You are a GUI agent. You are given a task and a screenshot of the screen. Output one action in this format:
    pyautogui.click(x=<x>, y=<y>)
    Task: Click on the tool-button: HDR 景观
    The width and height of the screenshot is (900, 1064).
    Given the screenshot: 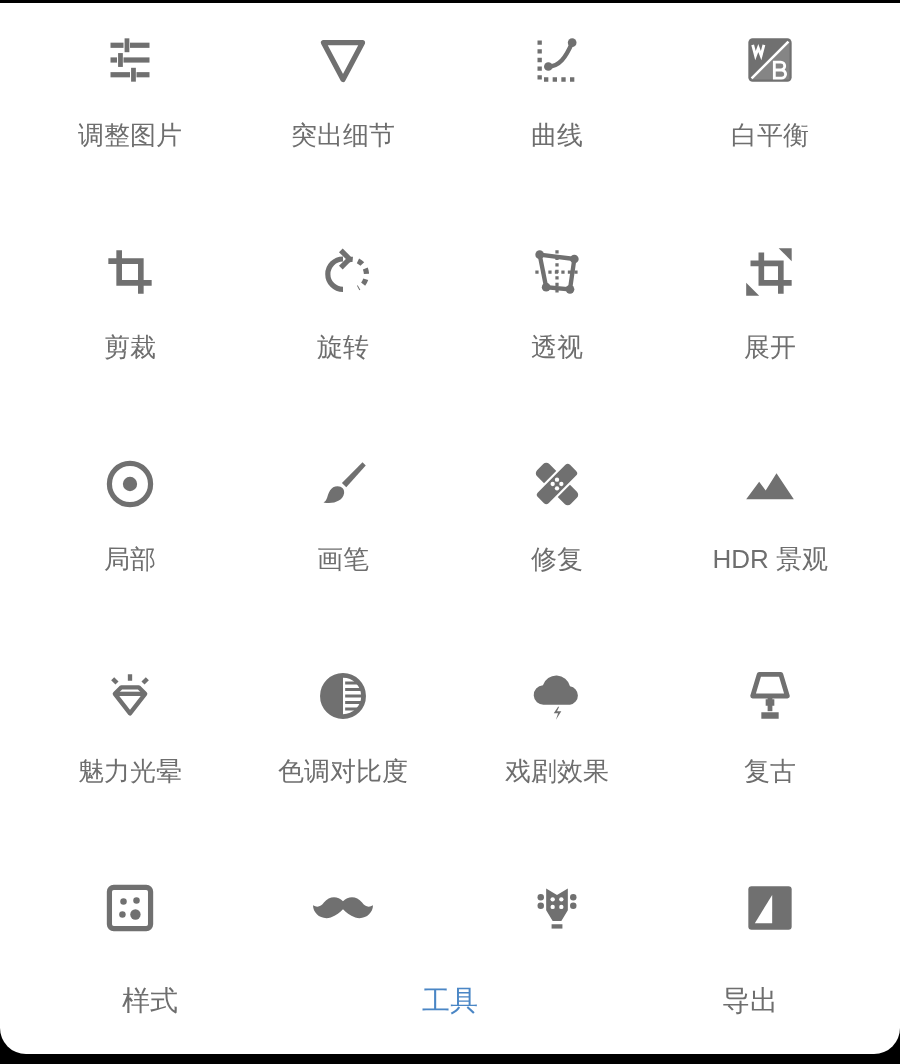 What is the action you would take?
    pyautogui.click(x=770, y=533)
    